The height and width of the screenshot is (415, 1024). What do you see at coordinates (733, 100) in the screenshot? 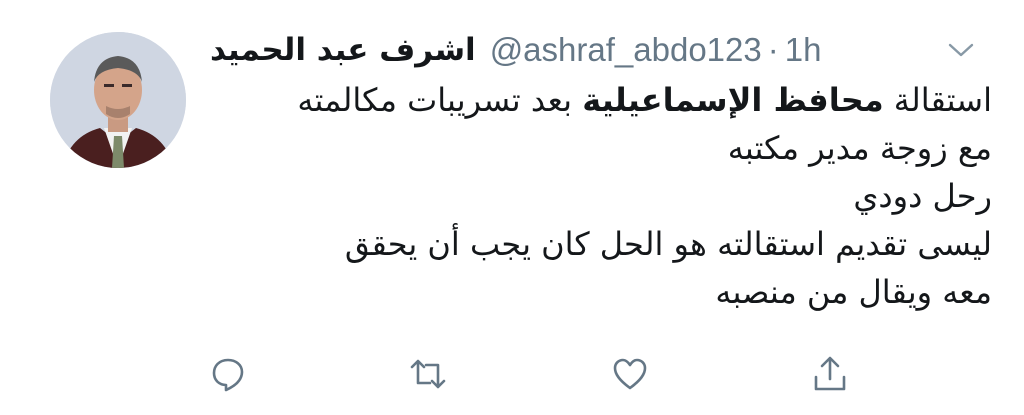
I see `bold-phrase: محافظ الإسماعيلية` at bounding box center [733, 100].